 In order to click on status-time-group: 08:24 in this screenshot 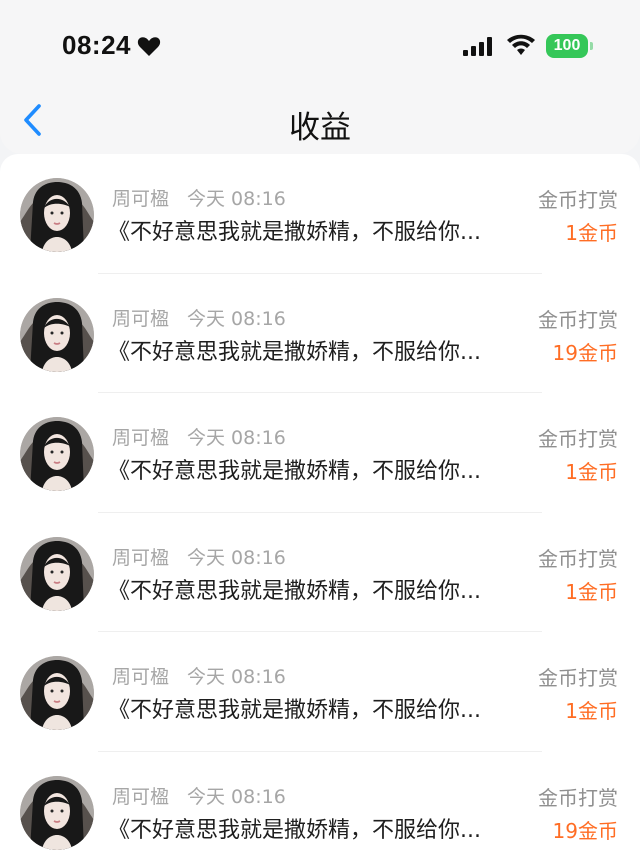, I will do `click(111, 45)`.